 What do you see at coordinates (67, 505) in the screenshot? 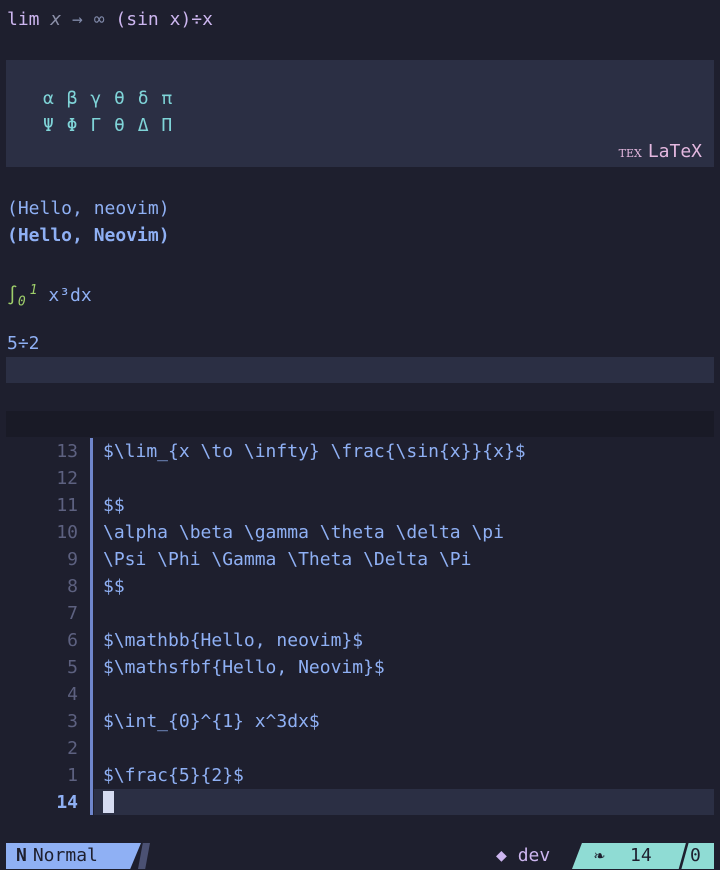
I see `line-number-gutter: 11` at bounding box center [67, 505].